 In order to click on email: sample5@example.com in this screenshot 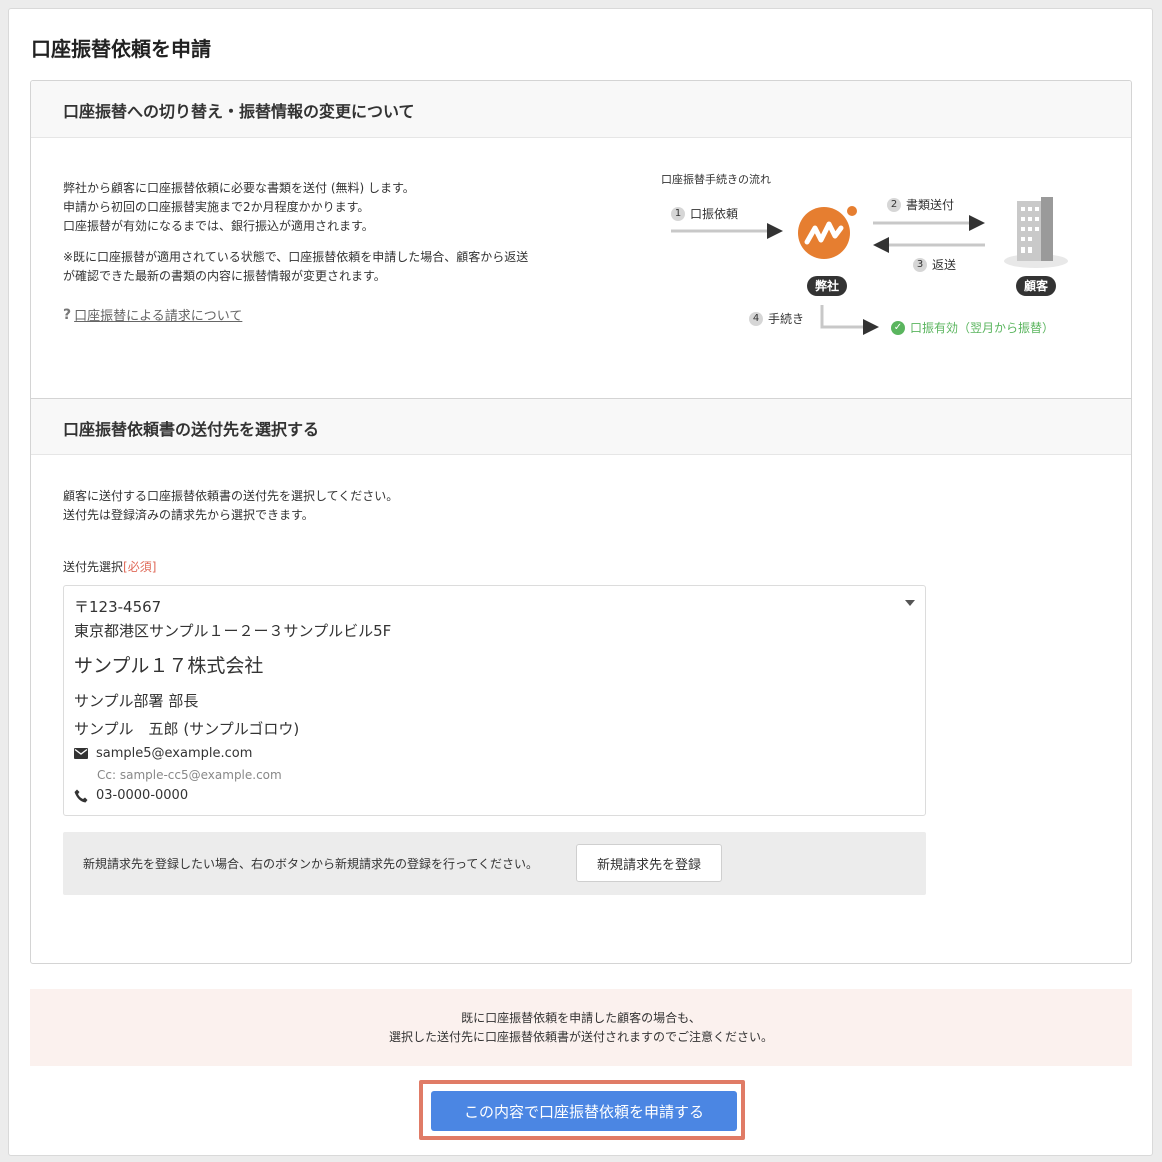, I will do `click(174, 753)`.